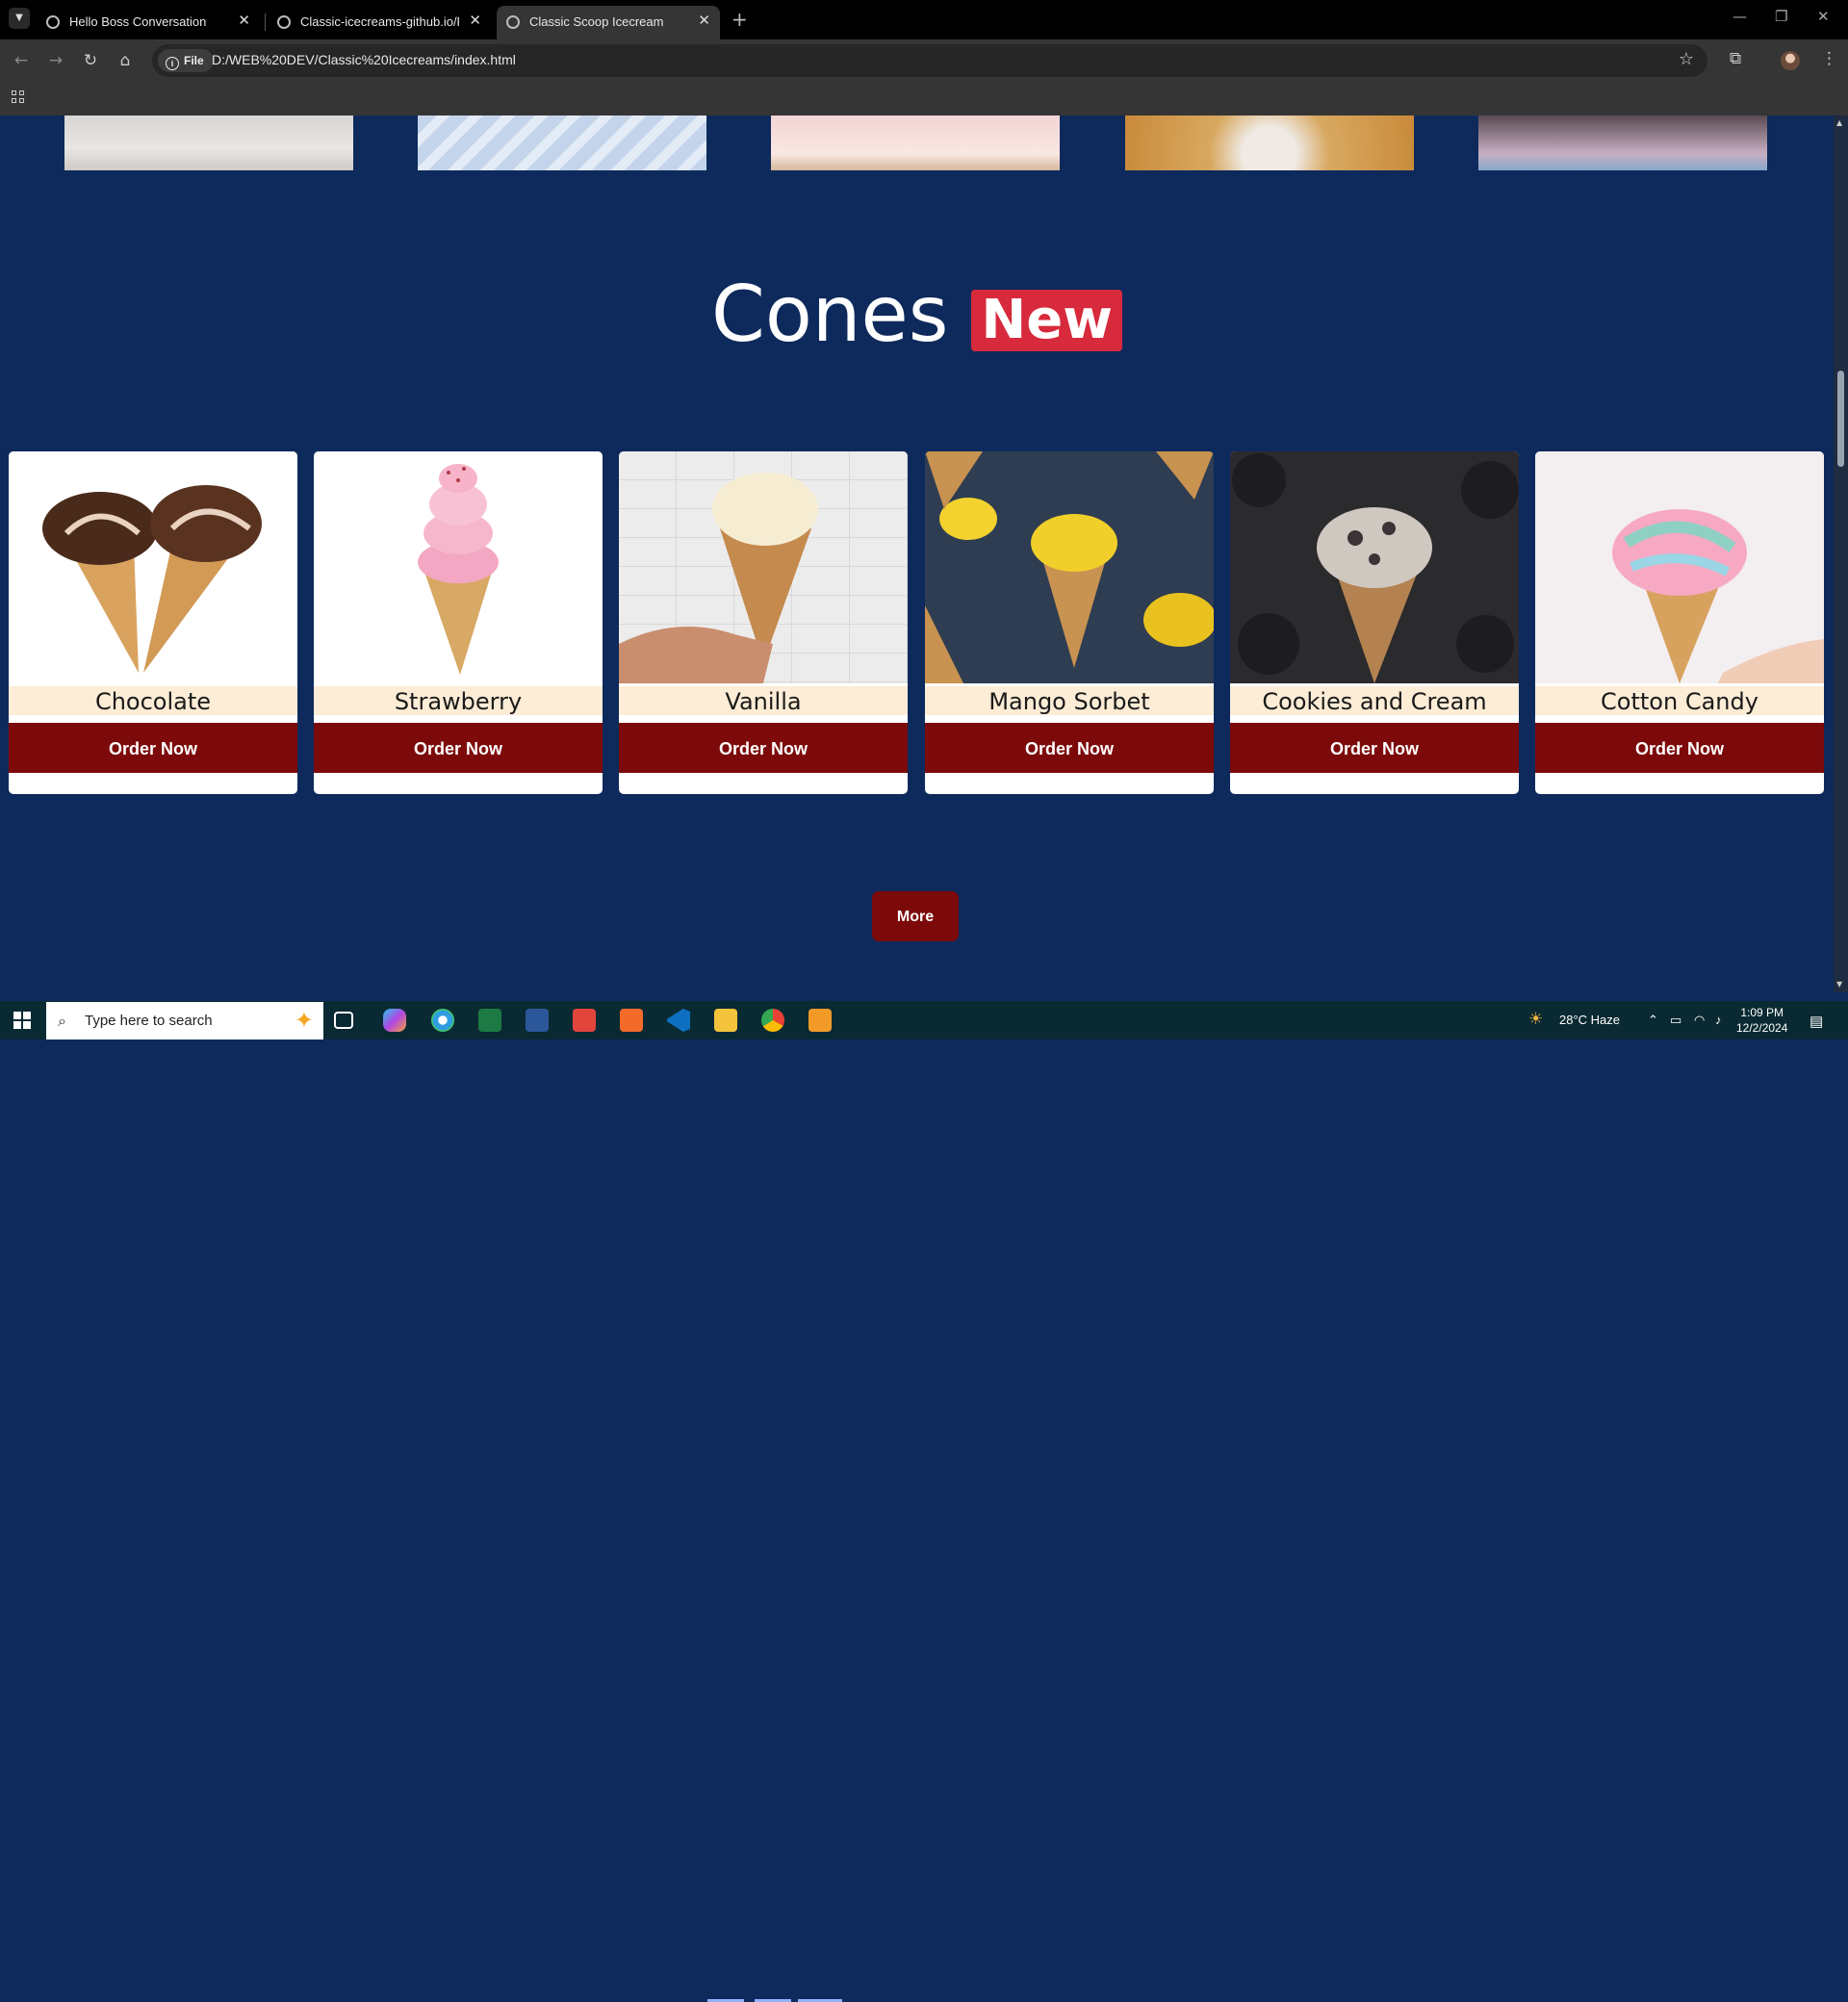 This screenshot has height=2002, width=1848. I want to click on product-card-vanilla: Vanilla Order Now, so click(763, 622).